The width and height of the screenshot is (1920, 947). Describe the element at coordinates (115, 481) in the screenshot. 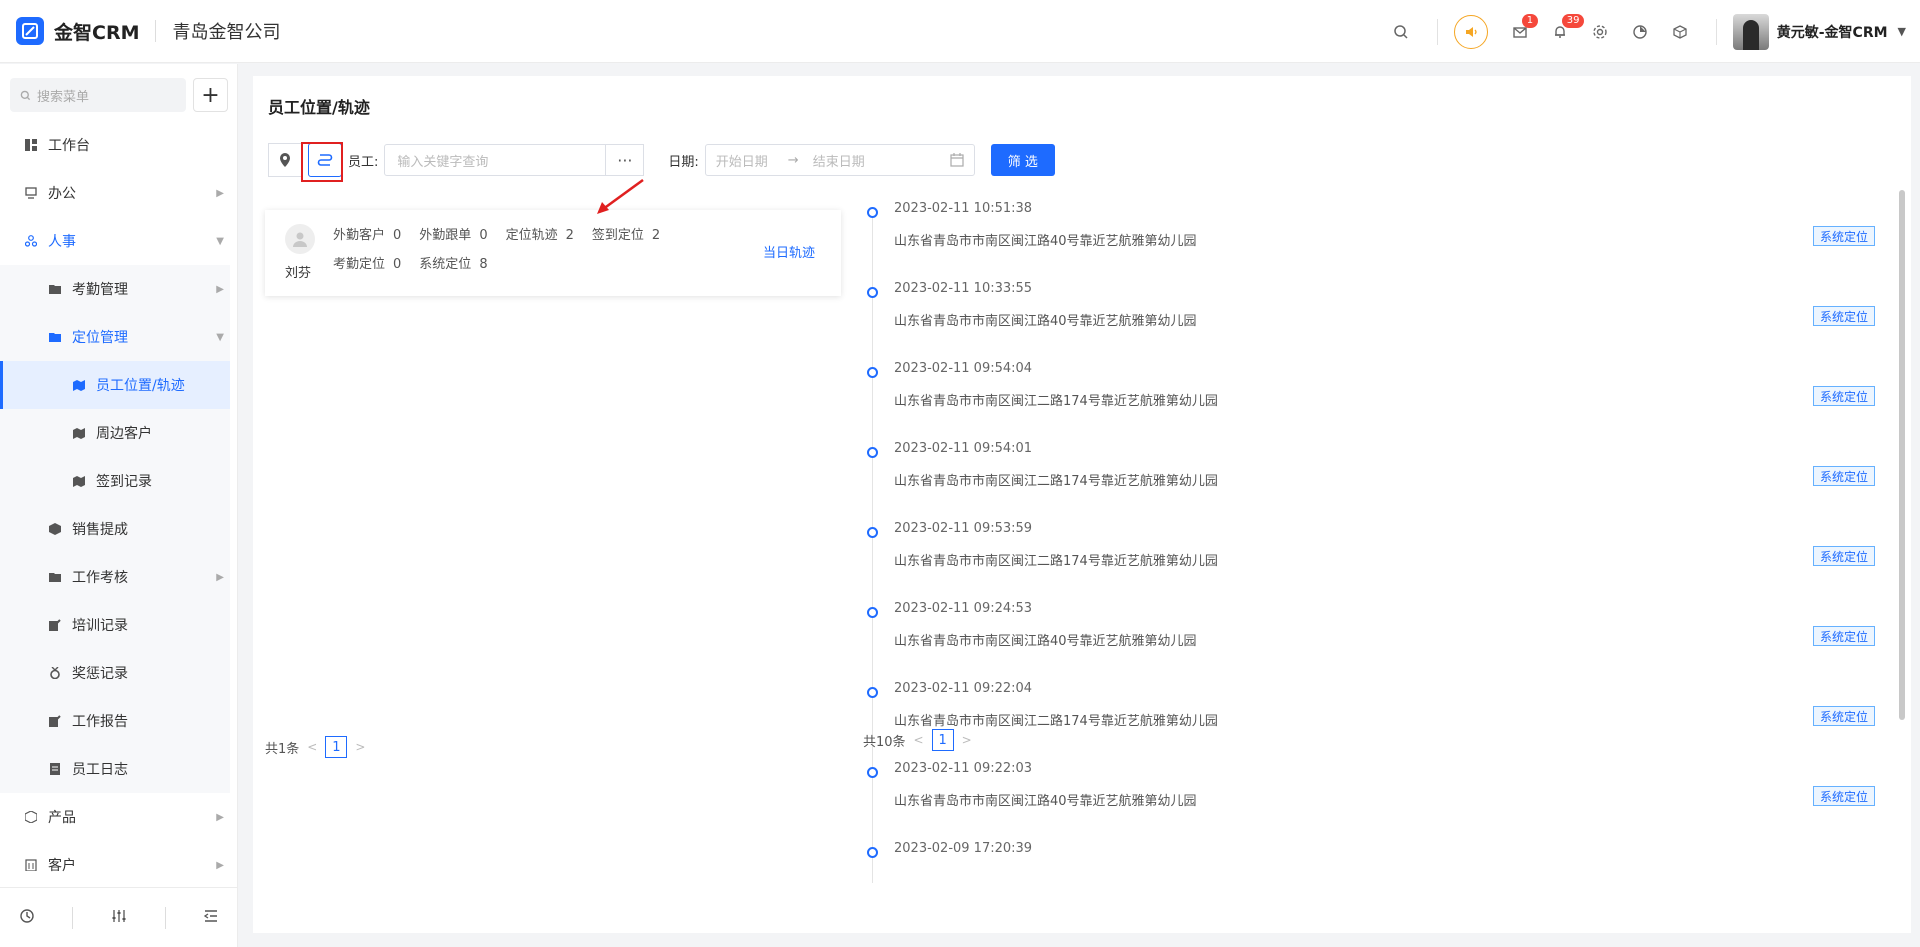

I see `sidebar-item-checkin-records: 签到记录` at that location.